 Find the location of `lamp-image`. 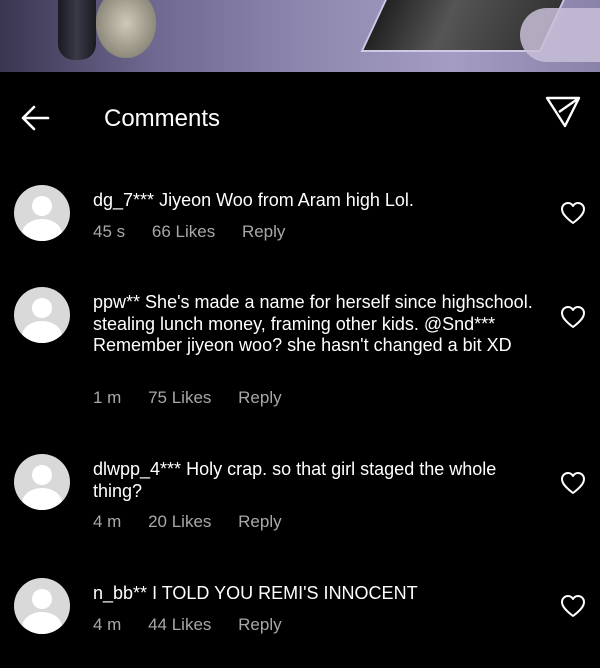

lamp-image is located at coordinates (126, 29).